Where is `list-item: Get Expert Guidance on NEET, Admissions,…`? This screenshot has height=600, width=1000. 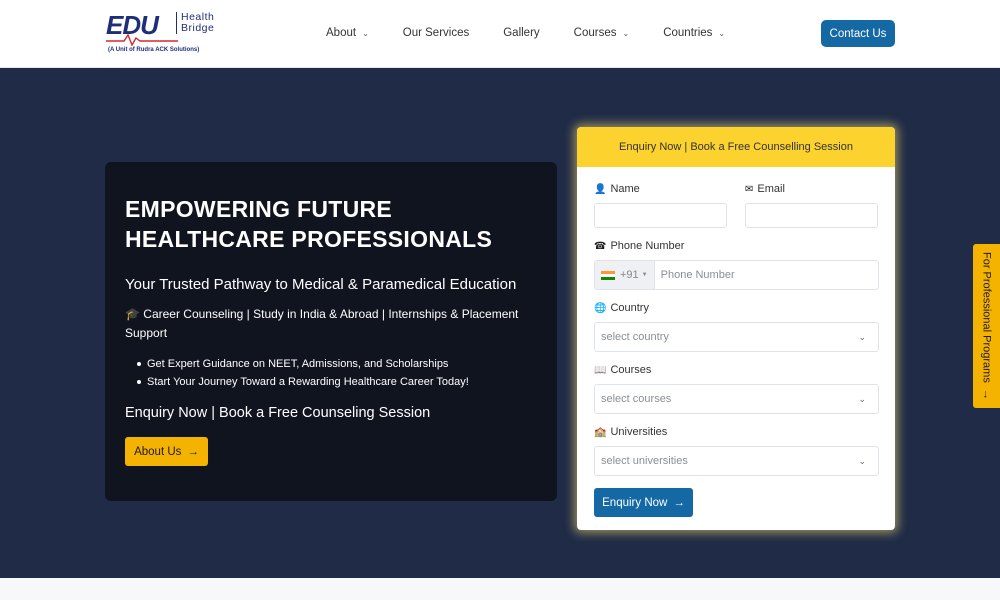
list-item: Get Expert Guidance on NEET, Admissions,… is located at coordinates (337, 364).